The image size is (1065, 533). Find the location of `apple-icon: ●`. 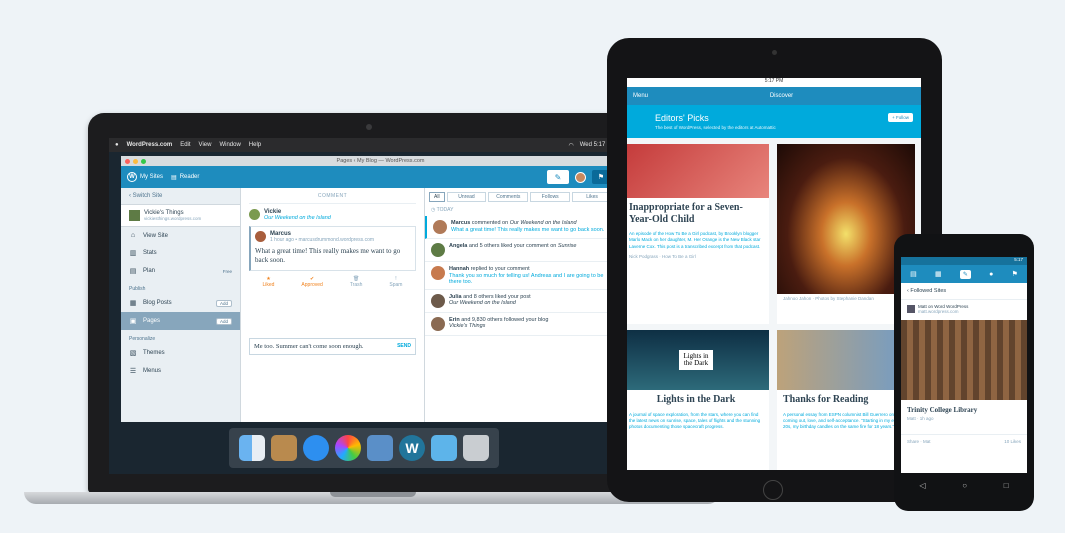

apple-icon: ● is located at coordinates (117, 145).